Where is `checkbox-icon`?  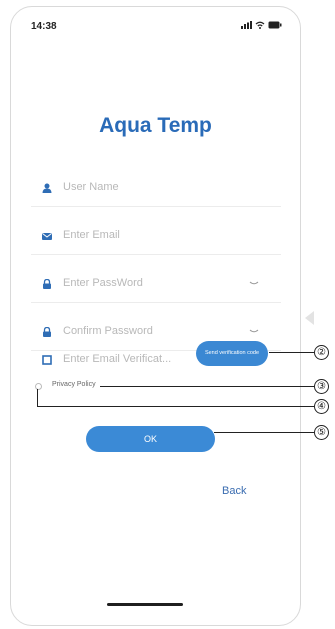 checkbox-icon is located at coordinates (47, 360).